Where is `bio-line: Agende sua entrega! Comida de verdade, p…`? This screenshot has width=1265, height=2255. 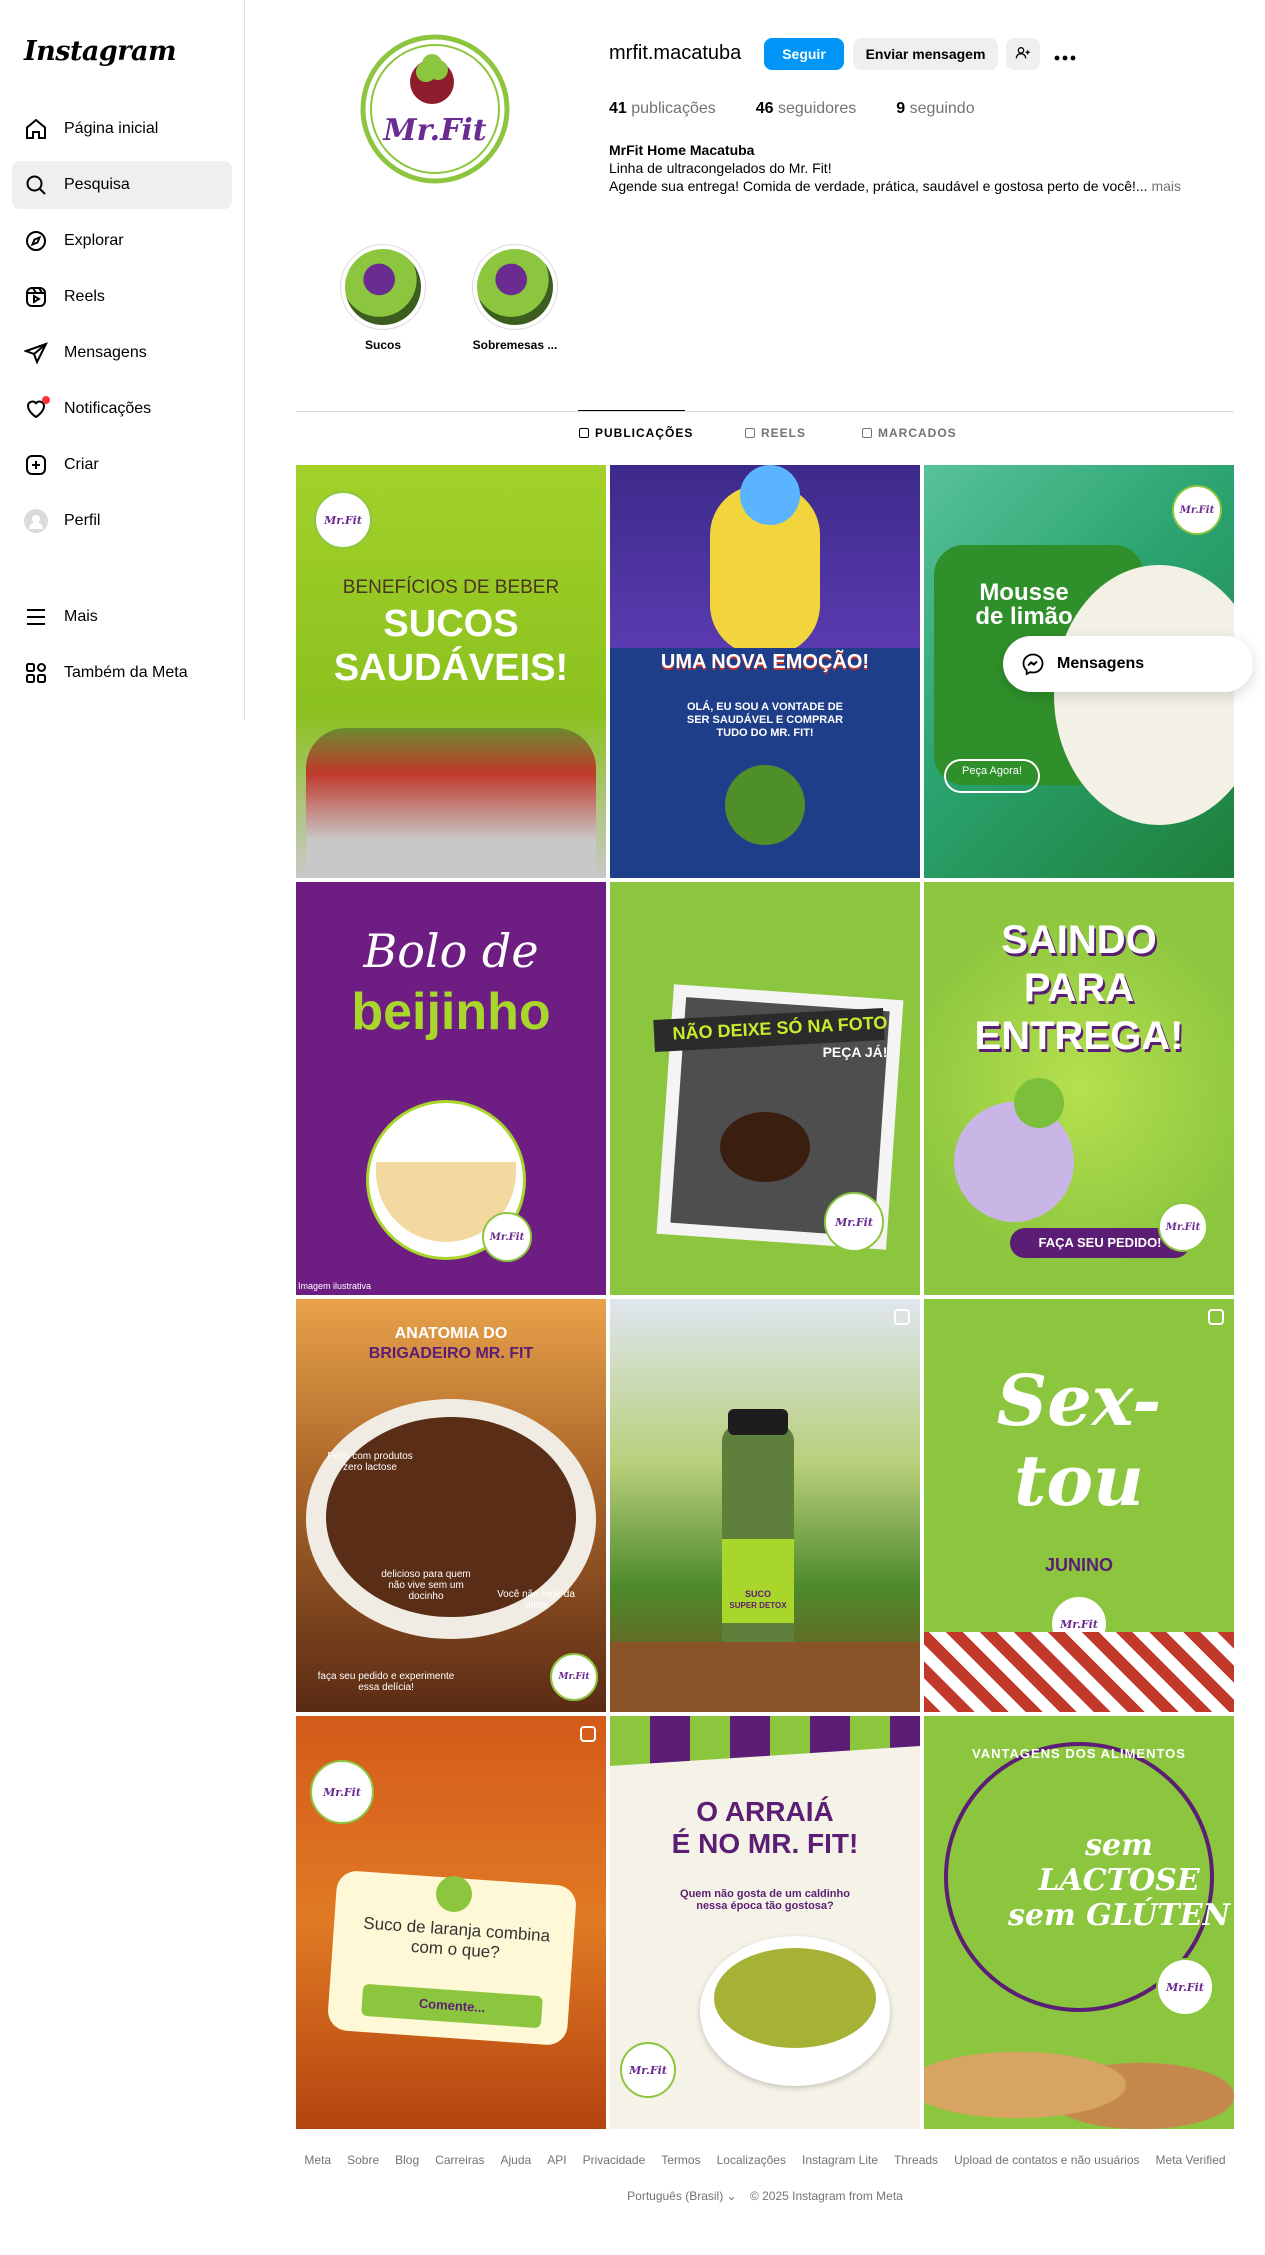
bio-line: Agende sua entrega! Comida de verdade, p… is located at coordinates (878, 186).